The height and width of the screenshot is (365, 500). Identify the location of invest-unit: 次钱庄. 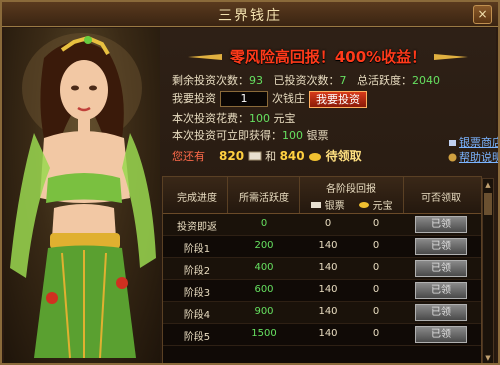
(288, 98).